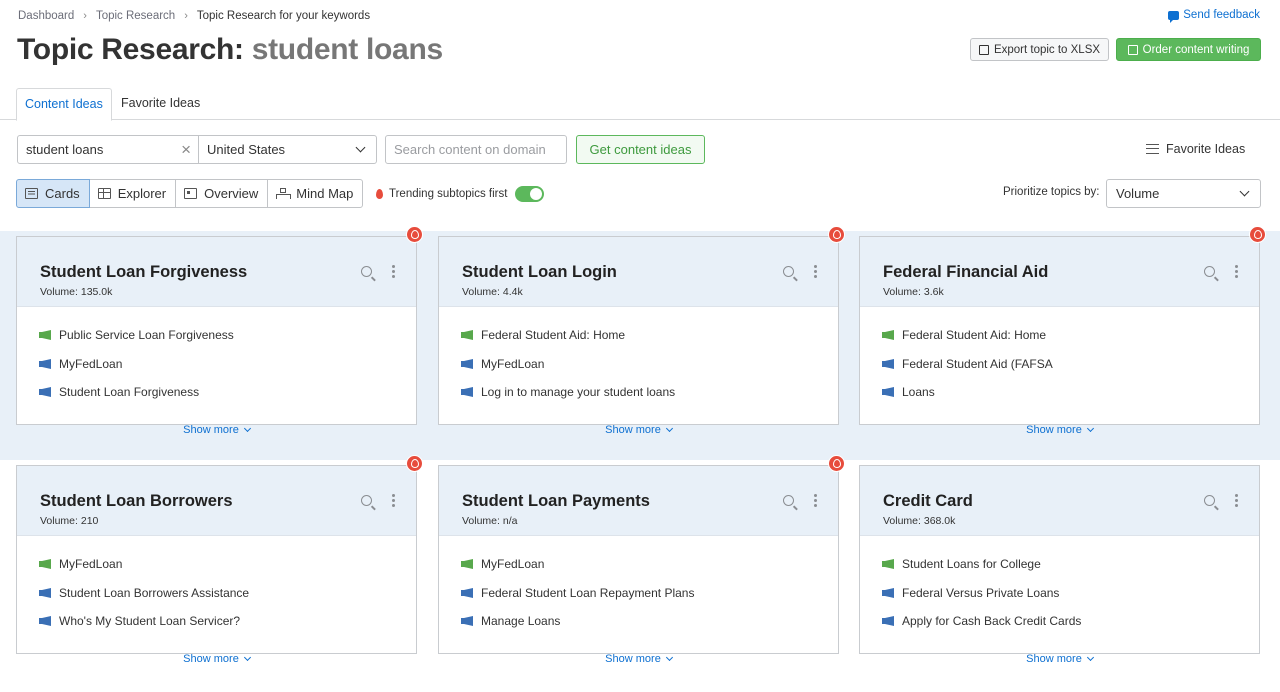 The height and width of the screenshot is (692, 1280). I want to click on headline-text: Who's My Student Loan Servicer?, so click(150, 621).